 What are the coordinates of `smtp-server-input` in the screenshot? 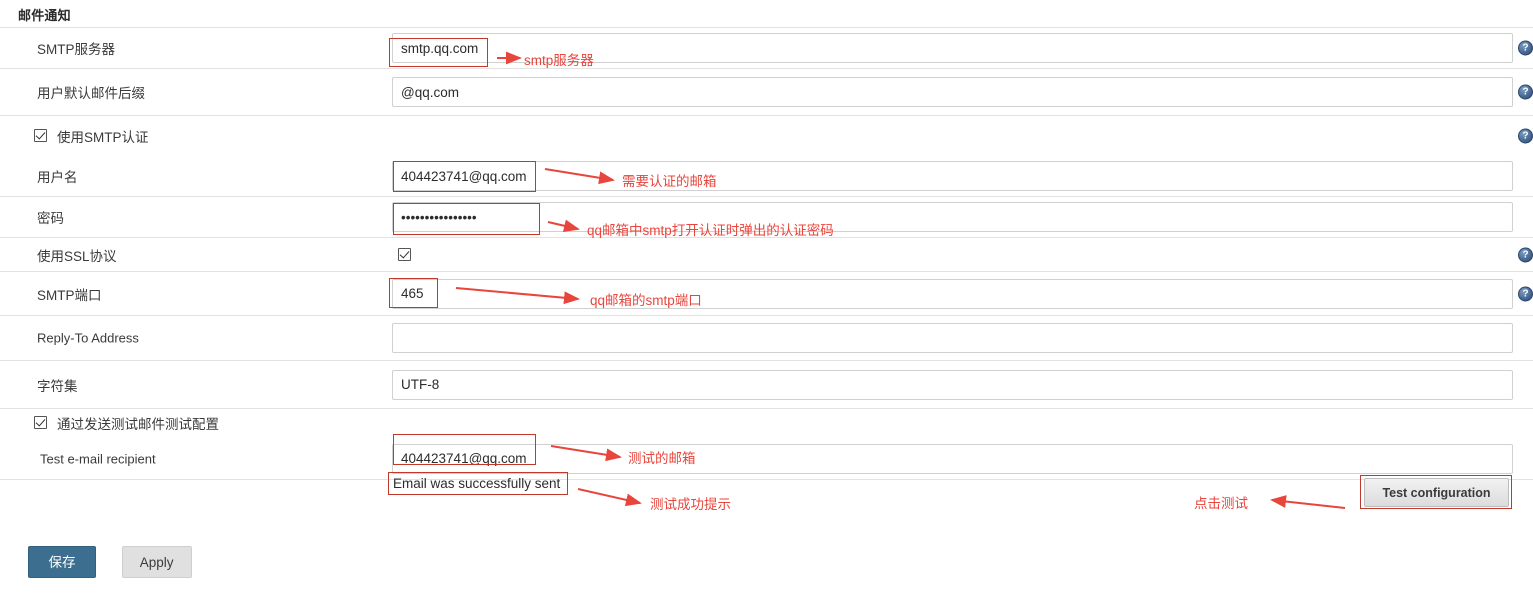 It's located at (952, 48).